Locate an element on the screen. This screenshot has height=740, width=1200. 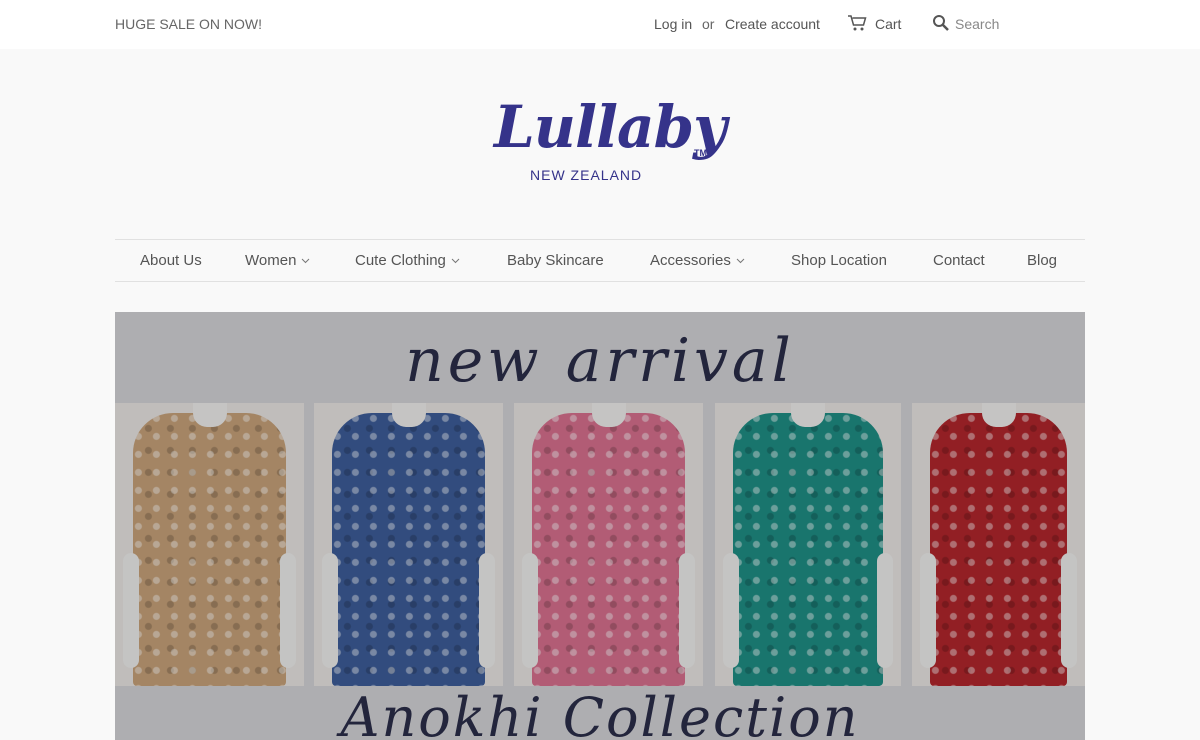
logo-wordmark: Lullaby is located at coordinates (610, 127).